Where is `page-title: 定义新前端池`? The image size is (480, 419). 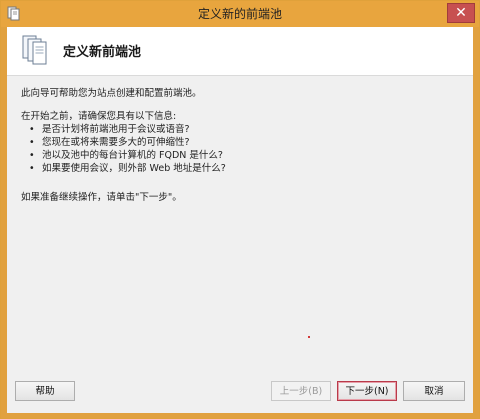
page-title: 定义新前端池 is located at coordinates (102, 52).